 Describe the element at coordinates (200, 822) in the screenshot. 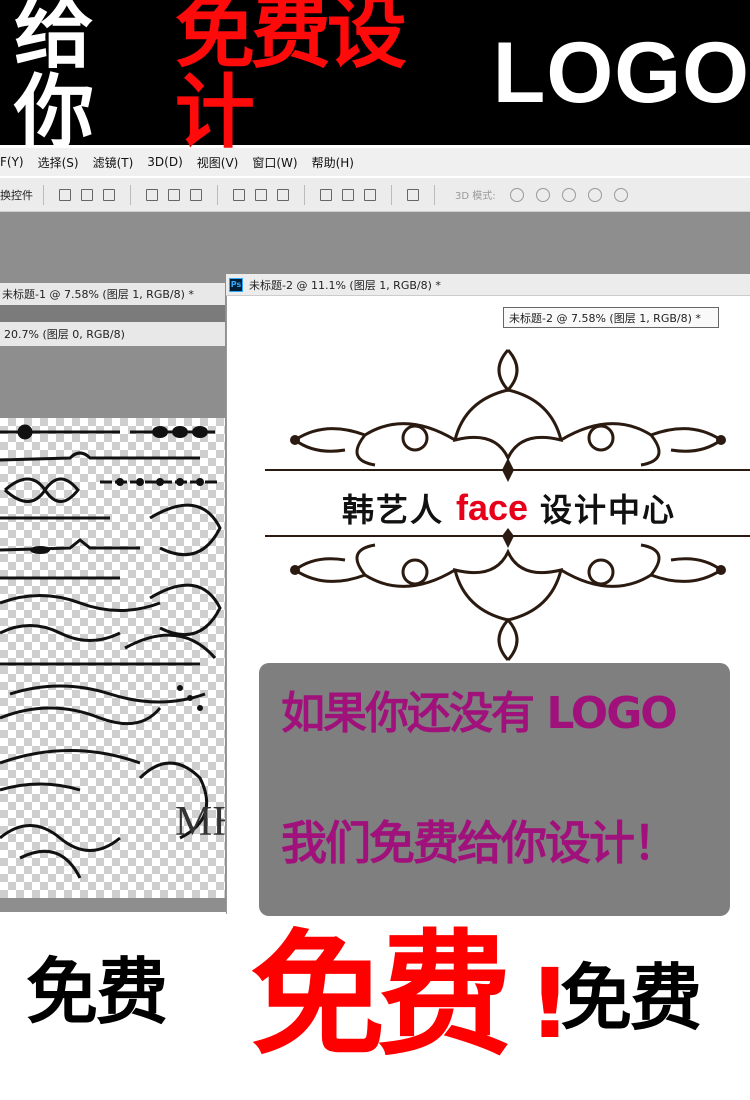

I see `monogram-text: MH` at that location.